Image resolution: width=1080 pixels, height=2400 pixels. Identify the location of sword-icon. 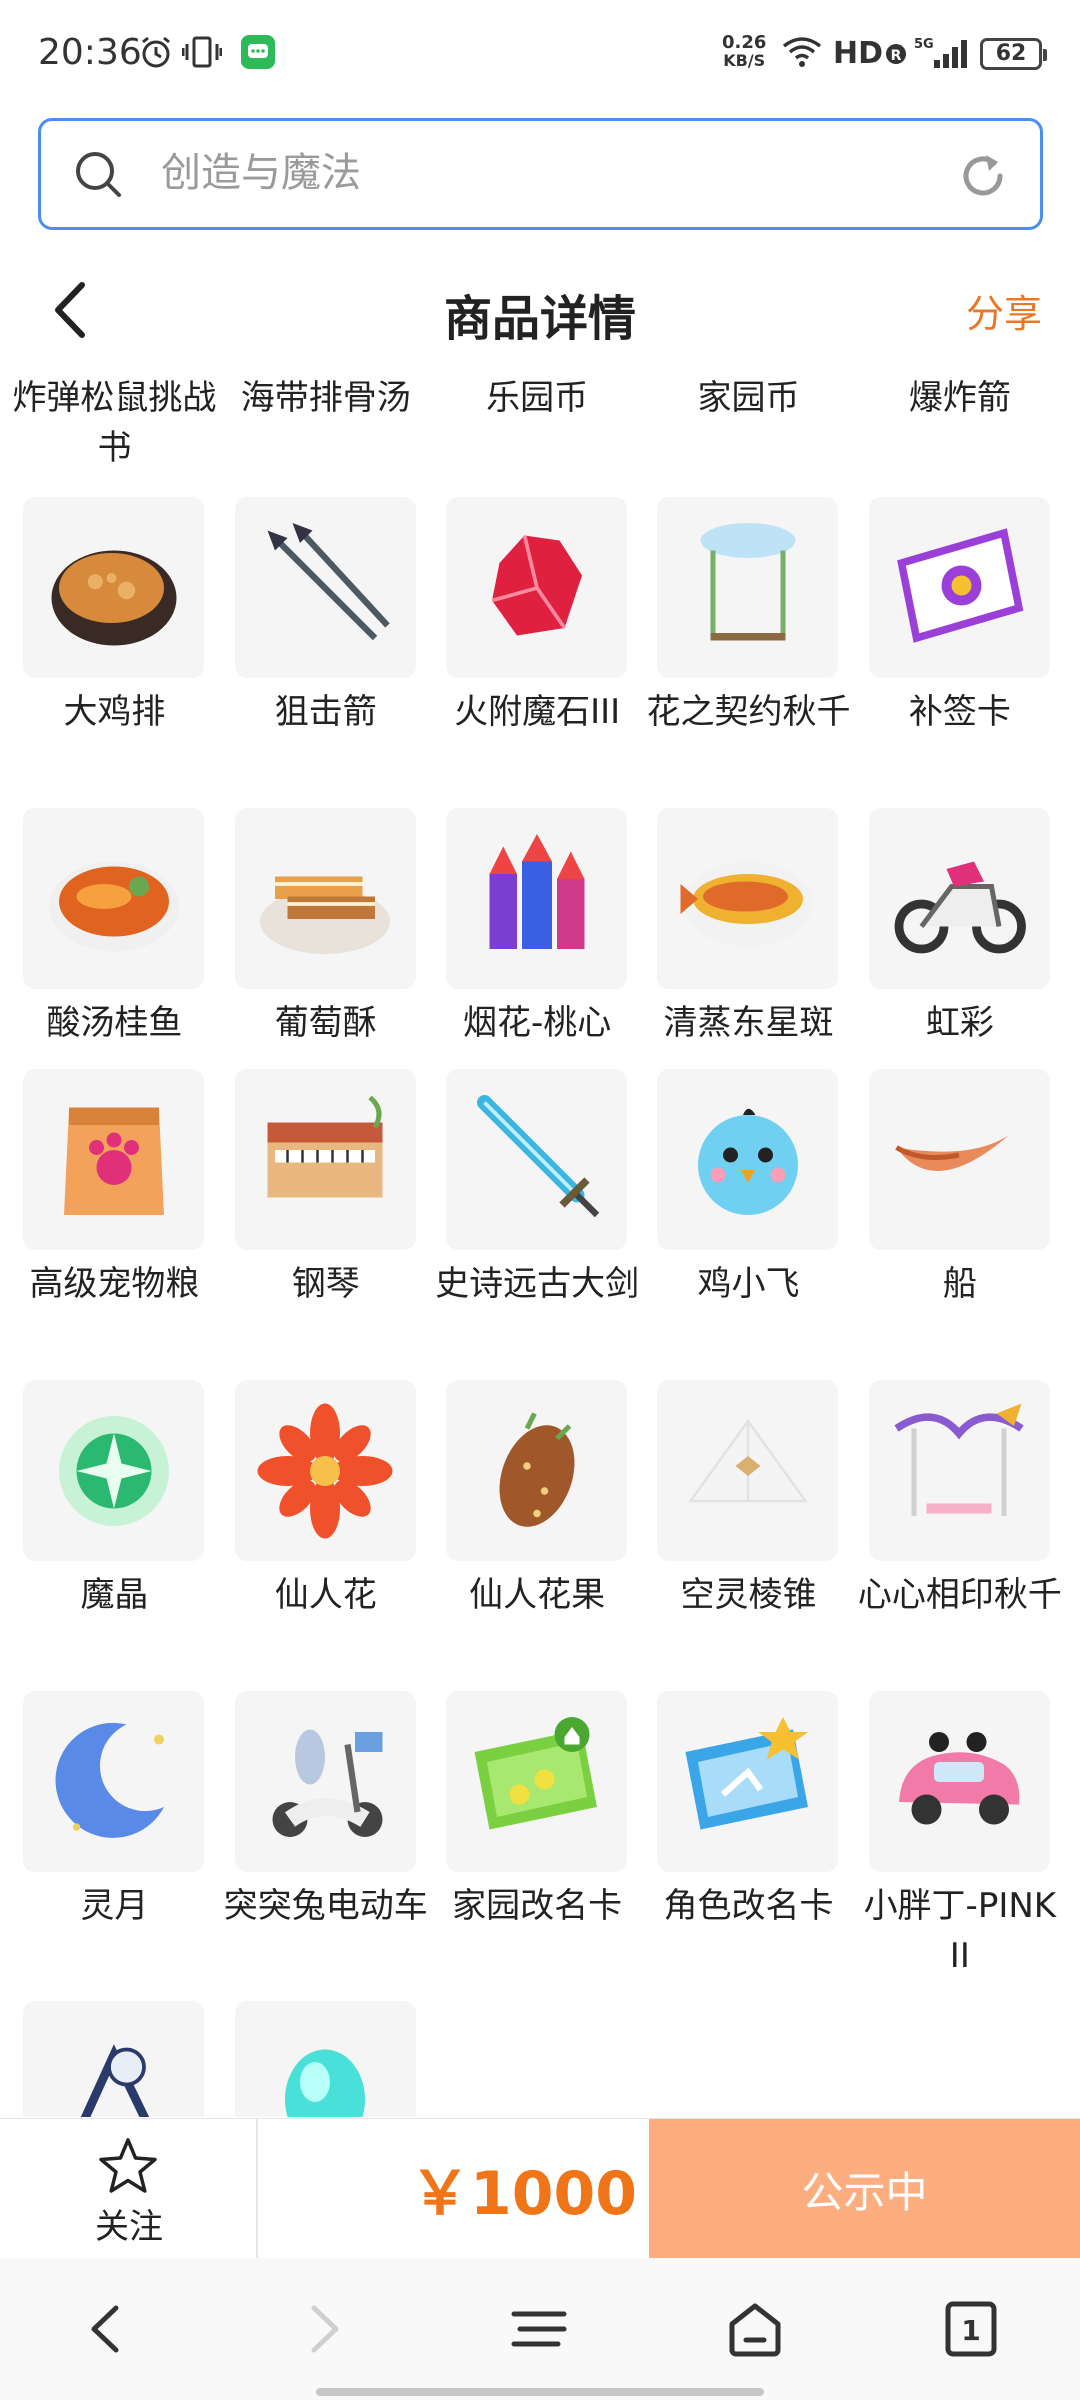
(537, 1155).